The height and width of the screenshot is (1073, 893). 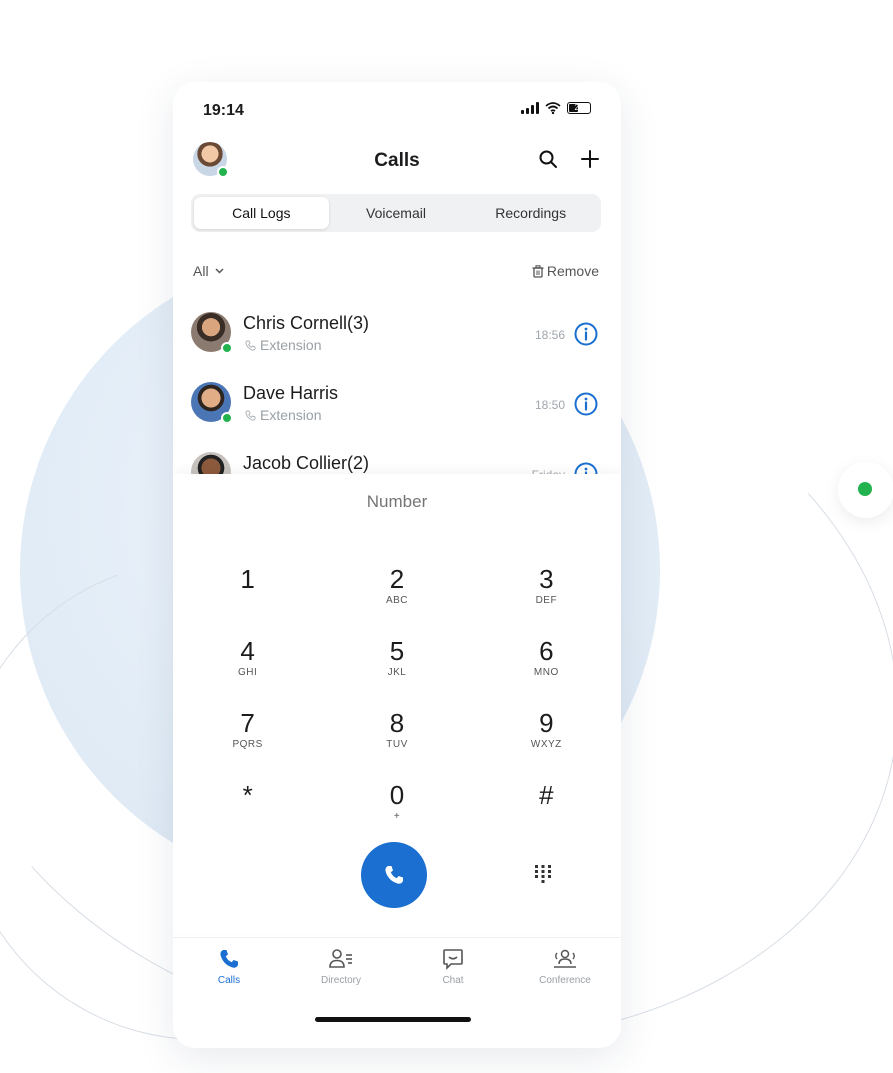 What do you see at coordinates (247, 795) in the screenshot?
I see `key-digit: *` at bounding box center [247, 795].